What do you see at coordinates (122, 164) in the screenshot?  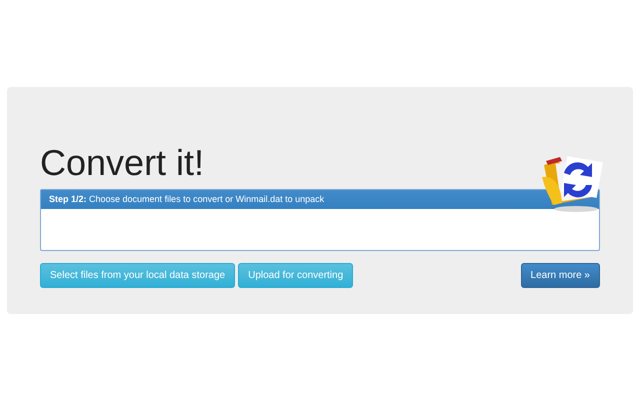 I see `page-title: Convert it!` at bounding box center [122, 164].